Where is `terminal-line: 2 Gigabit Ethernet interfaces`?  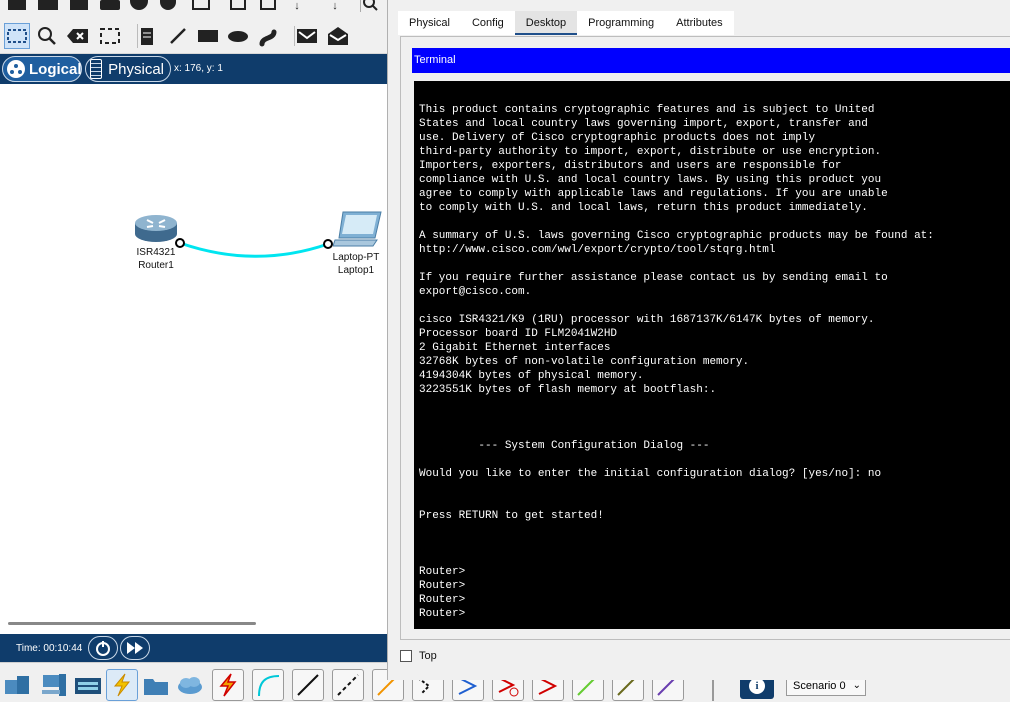
terminal-line: 2 Gigabit Ethernet interfaces is located at coordinates (515, 348).